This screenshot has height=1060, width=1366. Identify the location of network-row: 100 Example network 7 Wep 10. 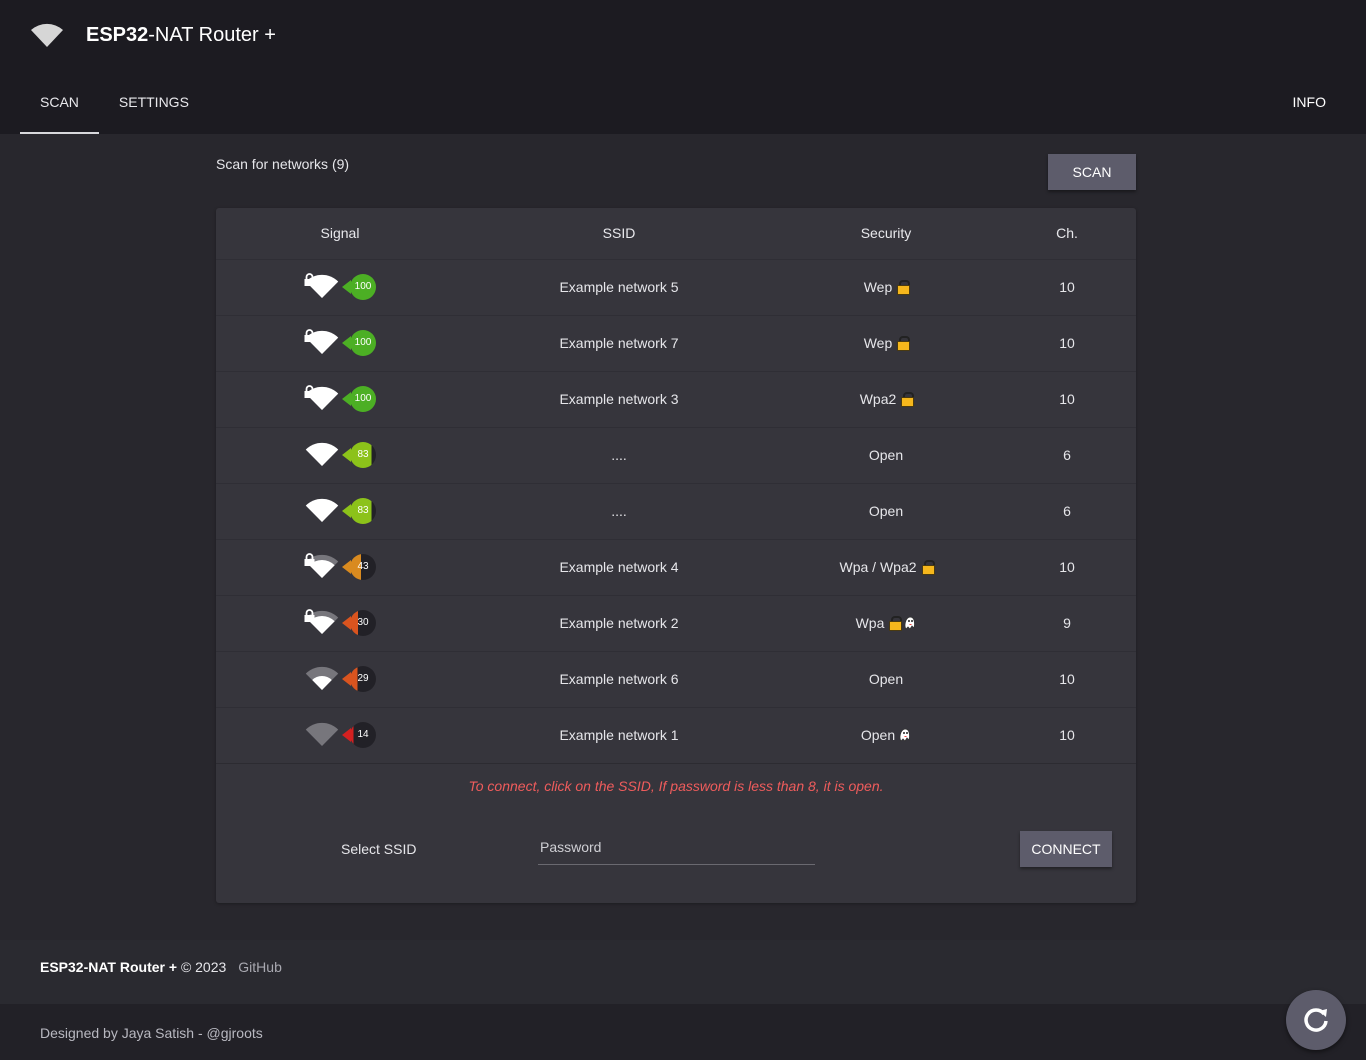
(676, 342).